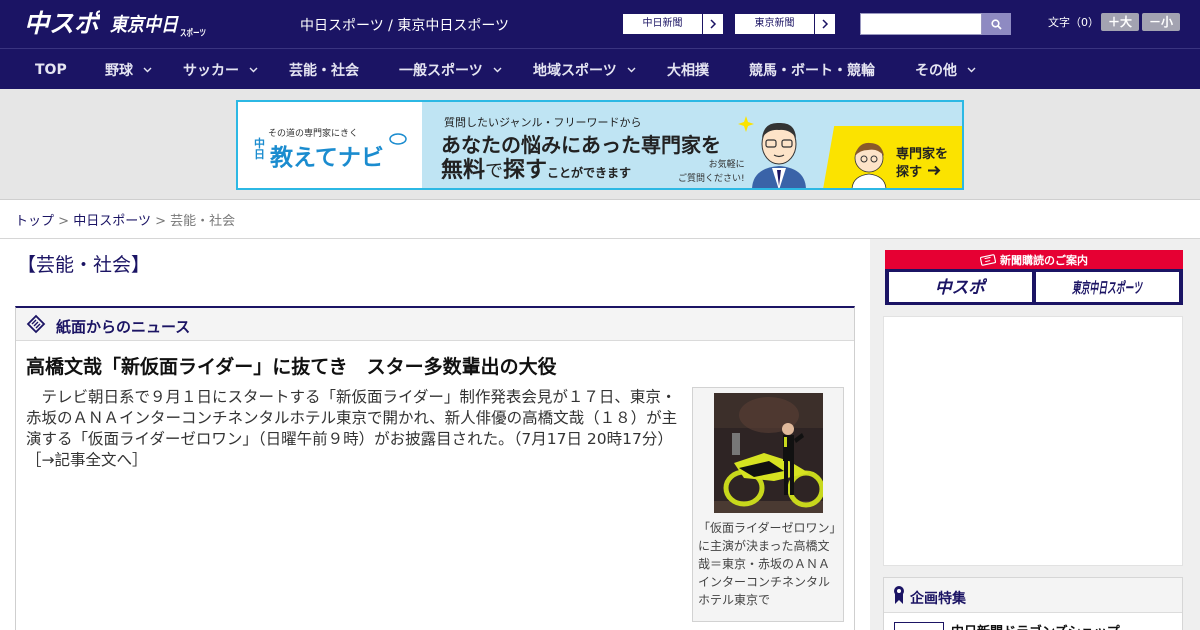  What do you see at coordinates (112, 221) in the screenshot?
I see `breadcrumb-chunichi-sports-link: 中日スポーツ` at bounding box center [112, 221].